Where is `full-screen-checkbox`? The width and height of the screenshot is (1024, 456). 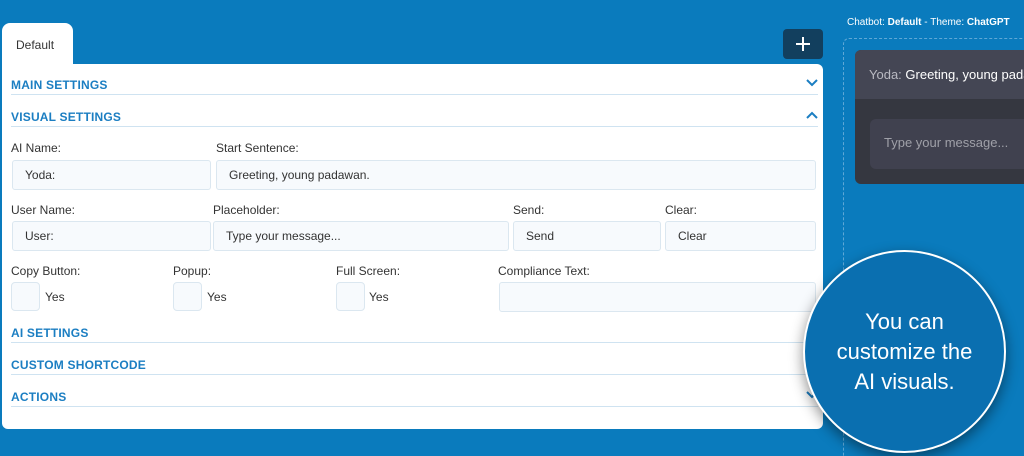 full-screen-checkbox is located at coordinates (350, 296).